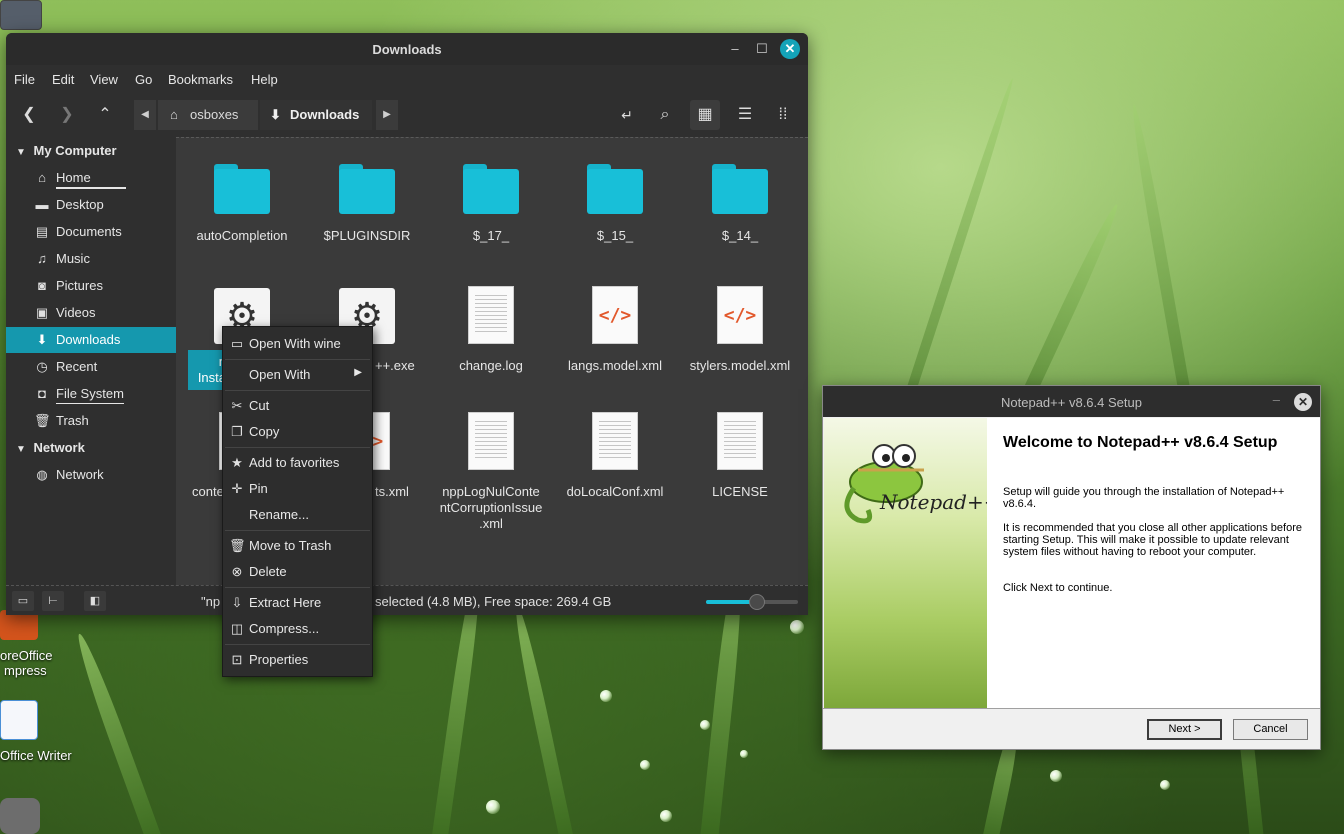  What do you see at coordinates (20, 816) in the screenshot?
I see `app-launcher-icon` at bounding box center [20, 816].